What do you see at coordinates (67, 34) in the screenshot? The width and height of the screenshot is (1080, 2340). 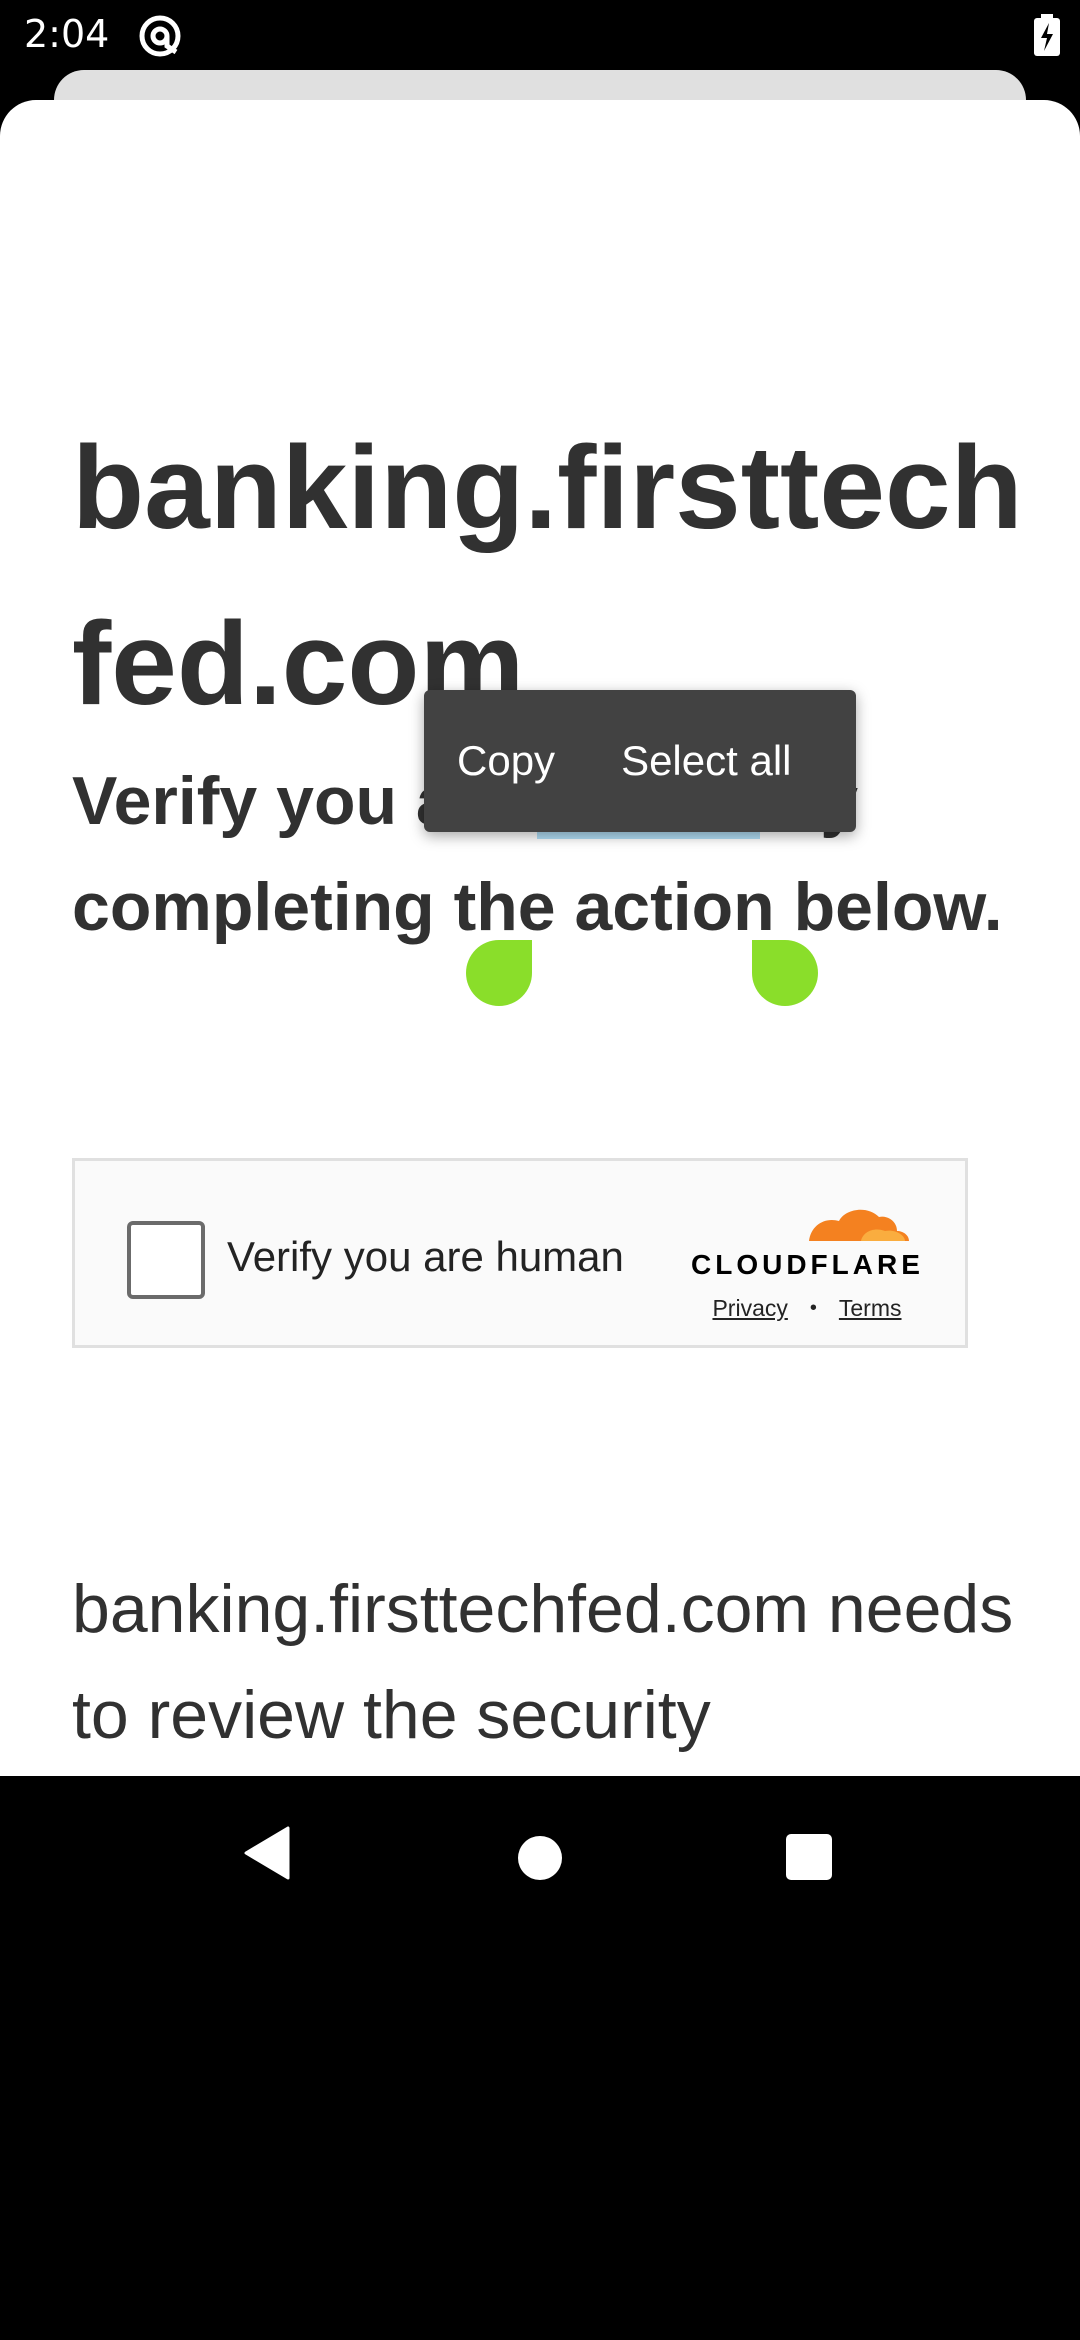 I see `status-time: 2:04` at bounding box center [67, 34].